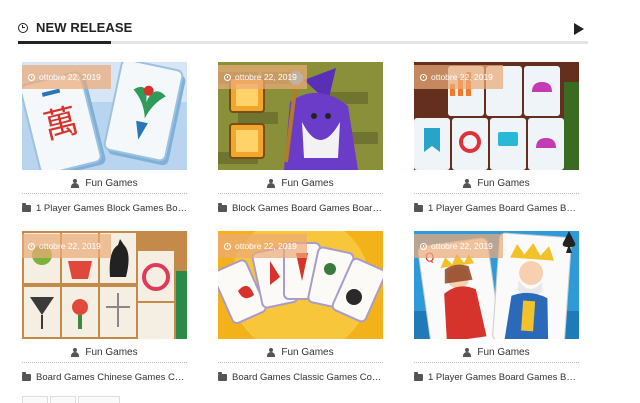 The width and height of the screenshot is (640, 403). I want to click on category-line: Block Games Board Games Boardgames, so click(300, 208).